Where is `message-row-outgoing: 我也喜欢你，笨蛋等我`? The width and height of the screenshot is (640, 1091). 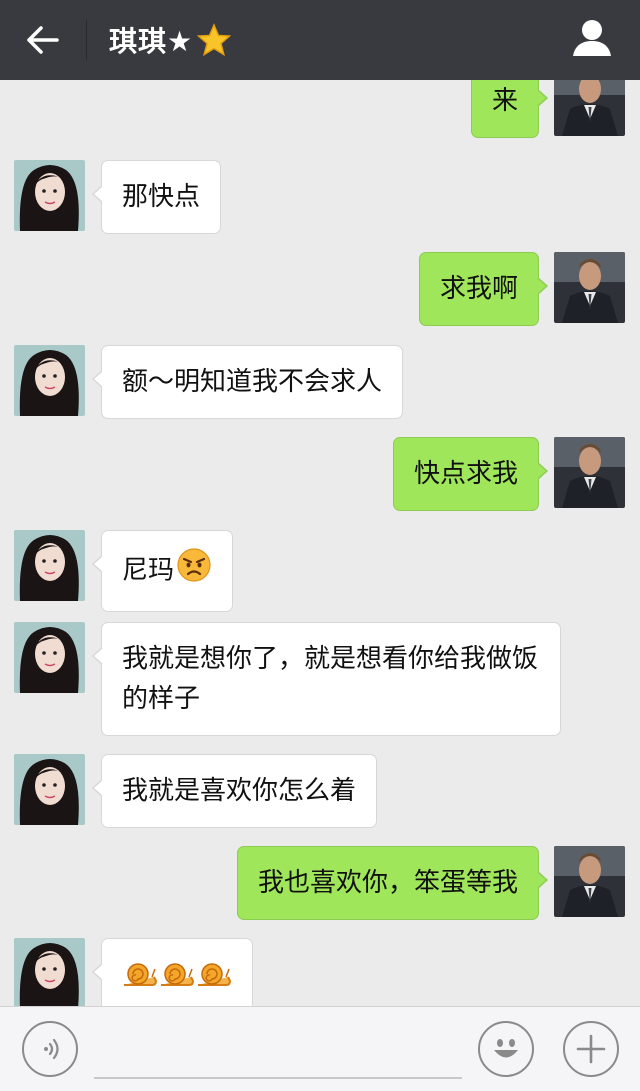
message-row-outgoing: 我也喜欢你，笨蛋等我 is located at coordinates (320, 883).